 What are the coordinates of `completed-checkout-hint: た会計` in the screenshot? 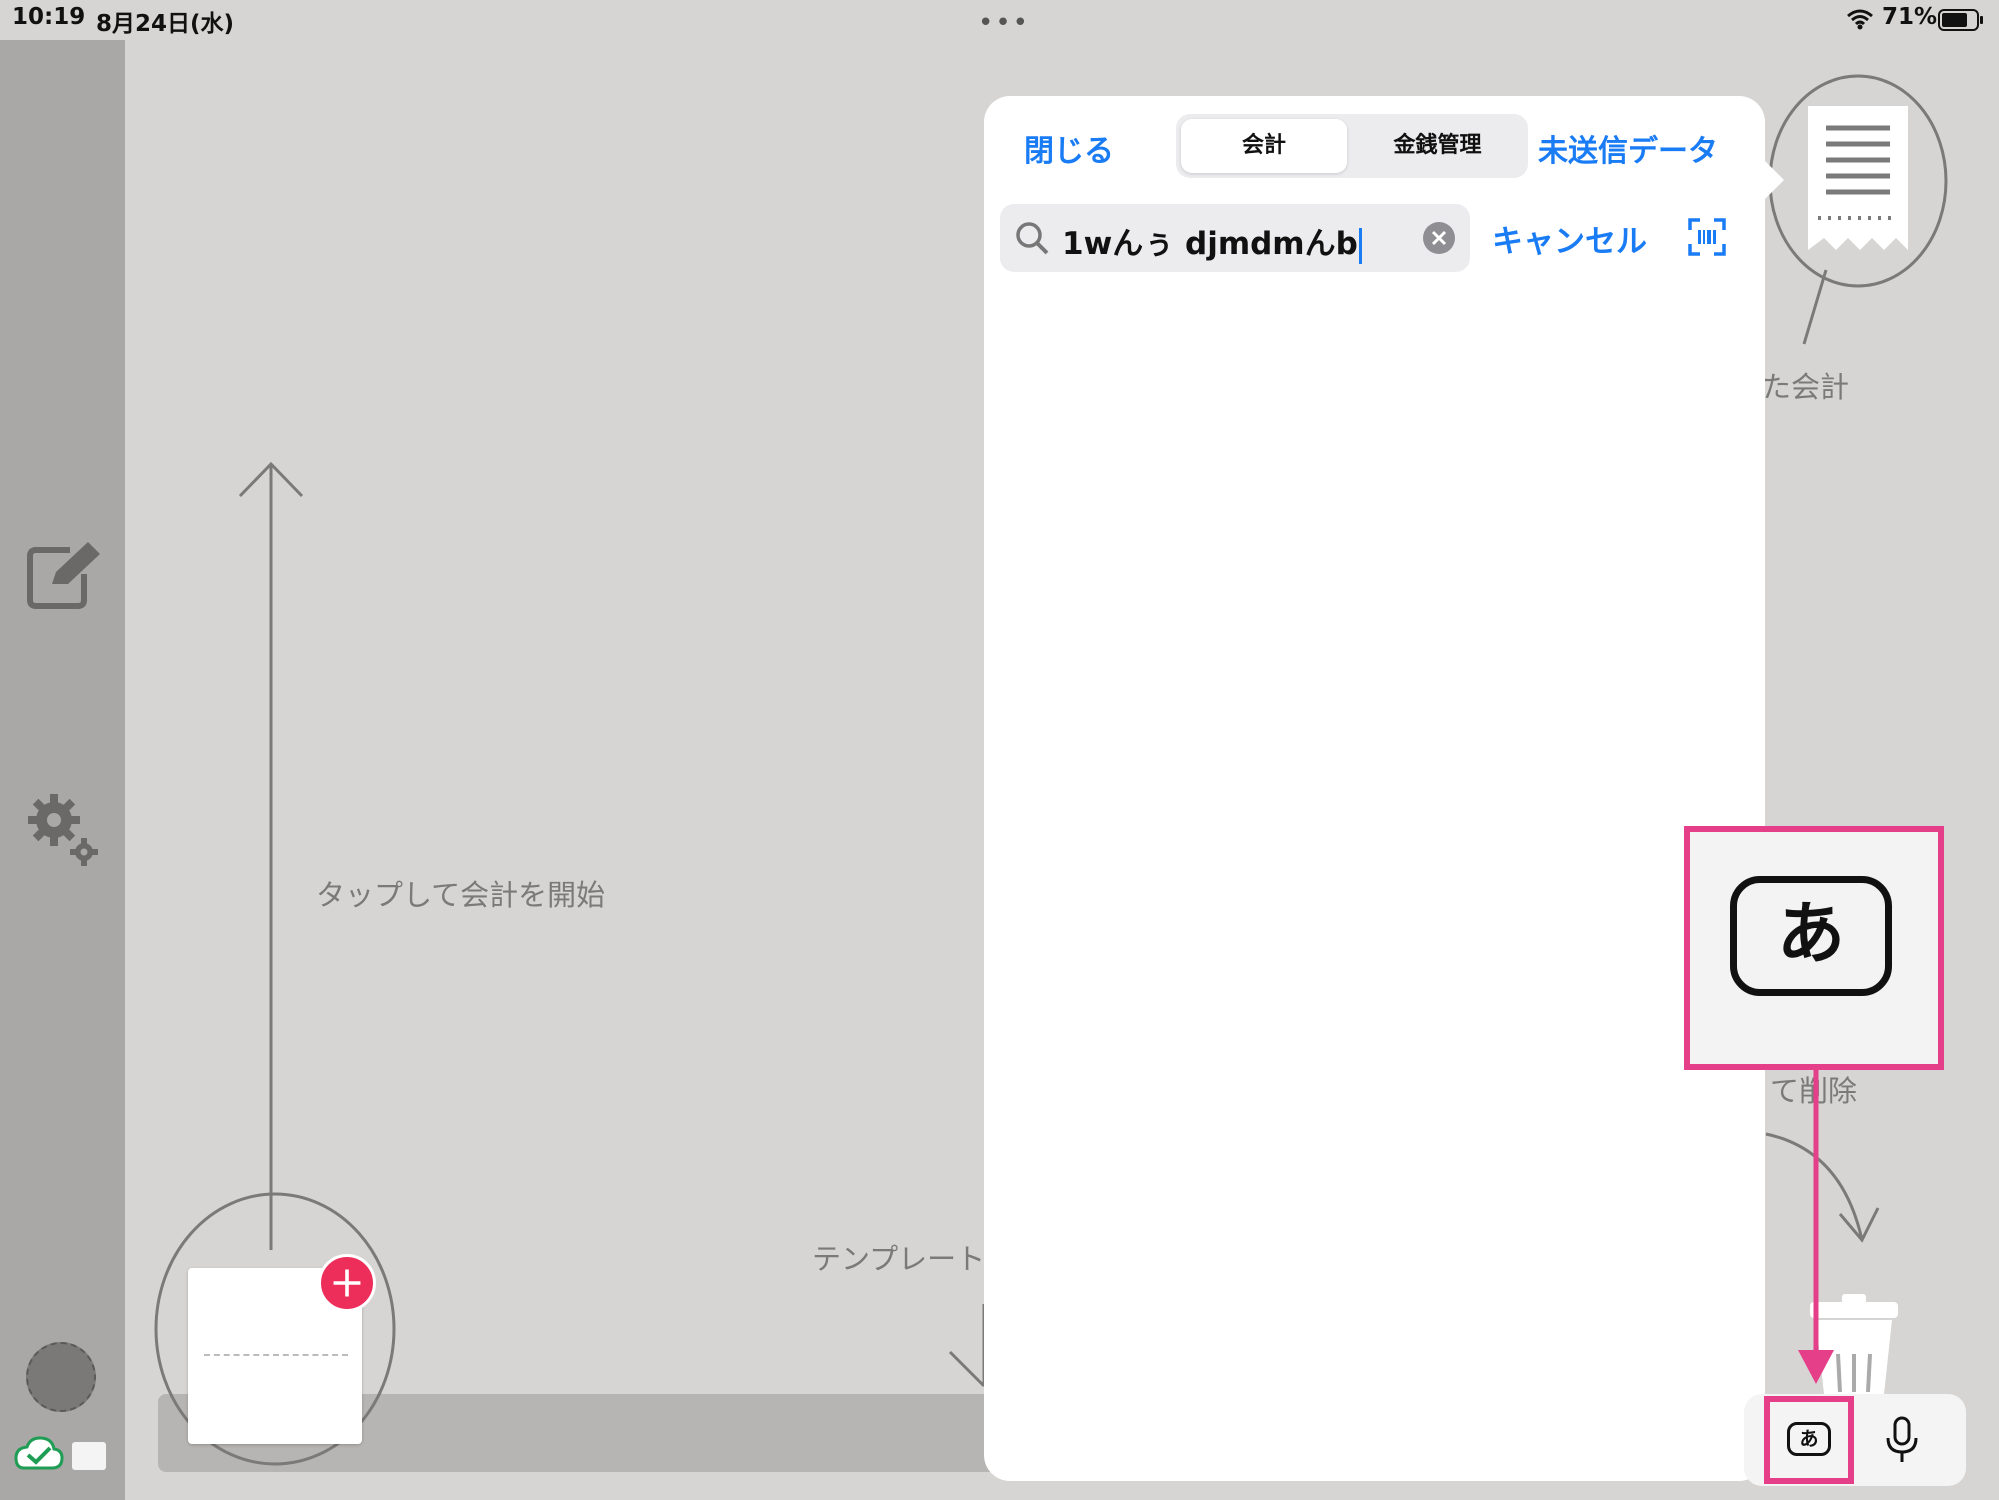 It's located at (1806, 387).